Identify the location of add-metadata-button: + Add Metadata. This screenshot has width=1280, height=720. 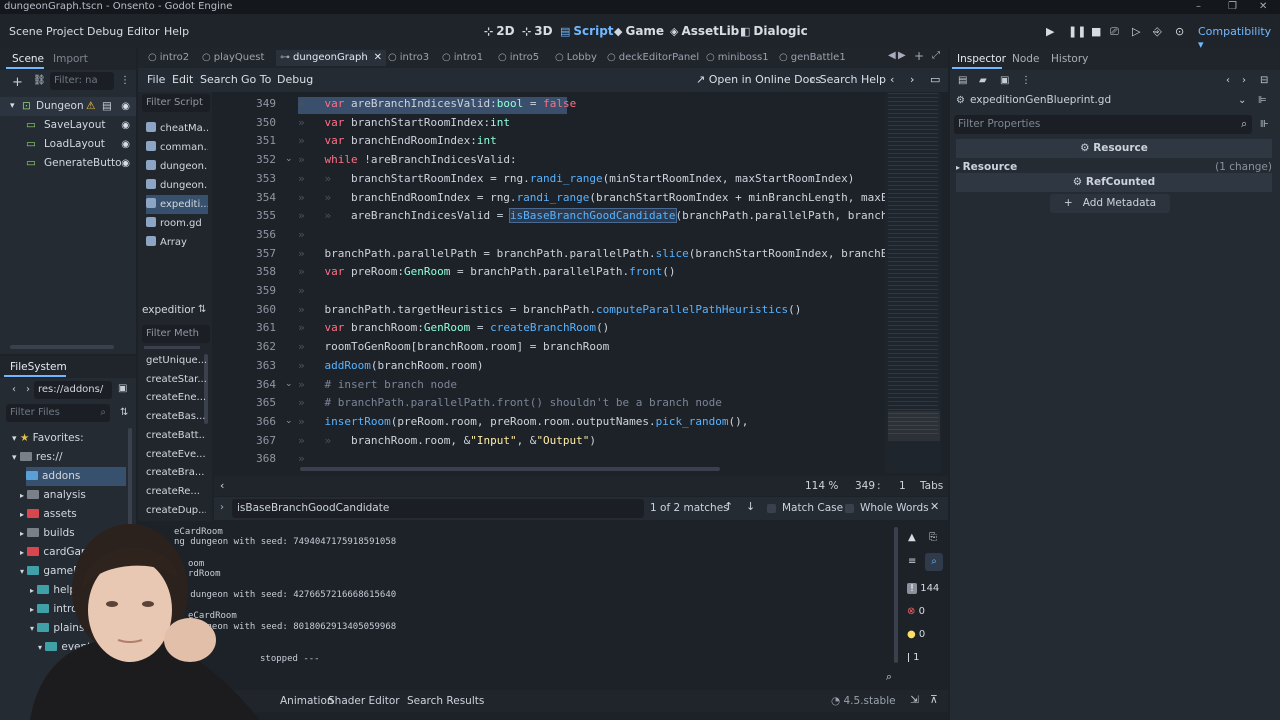
(1110, 203).